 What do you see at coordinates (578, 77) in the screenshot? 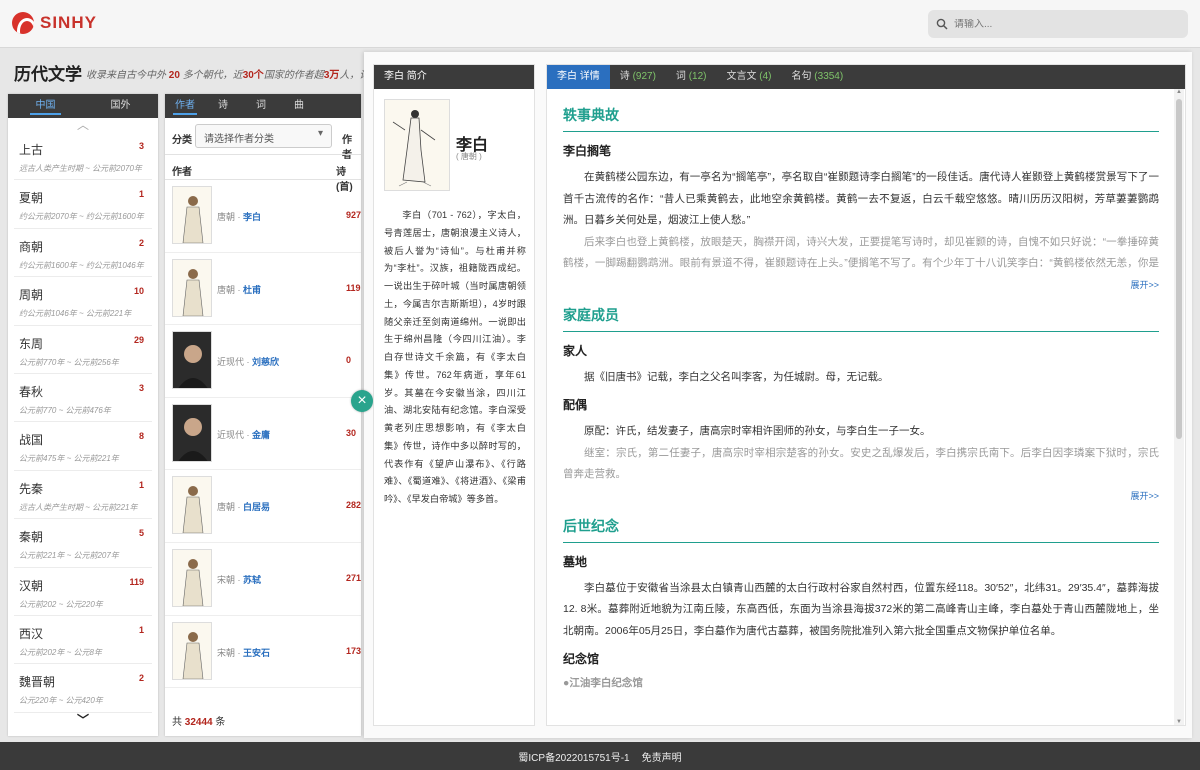
I see `detail-tab: 李白 详情` at bounding box center [578, 77].